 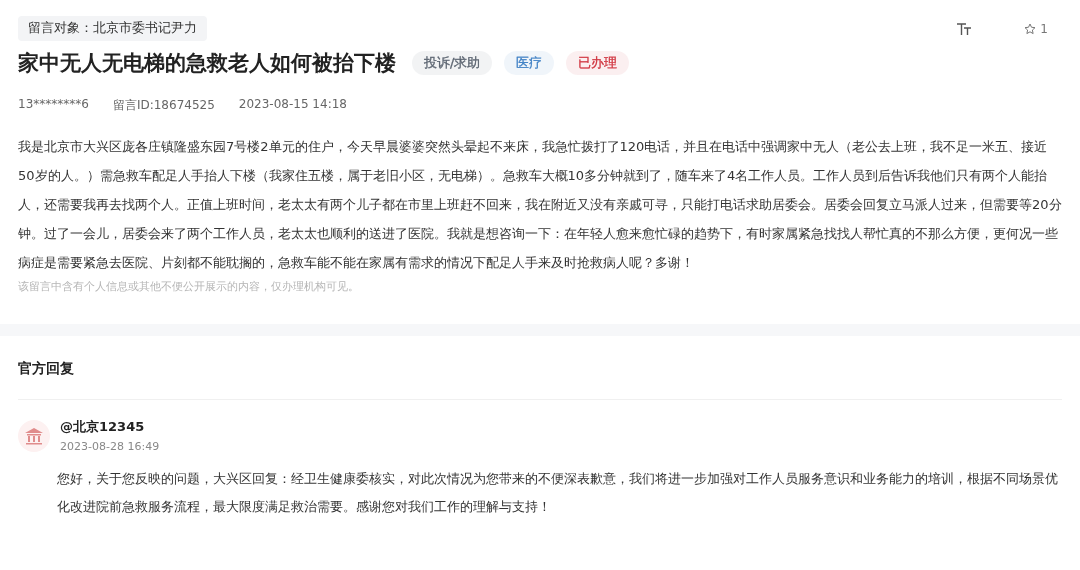 I want to click on message-id: 留言ID:18674525, so click(x=163, y=105).